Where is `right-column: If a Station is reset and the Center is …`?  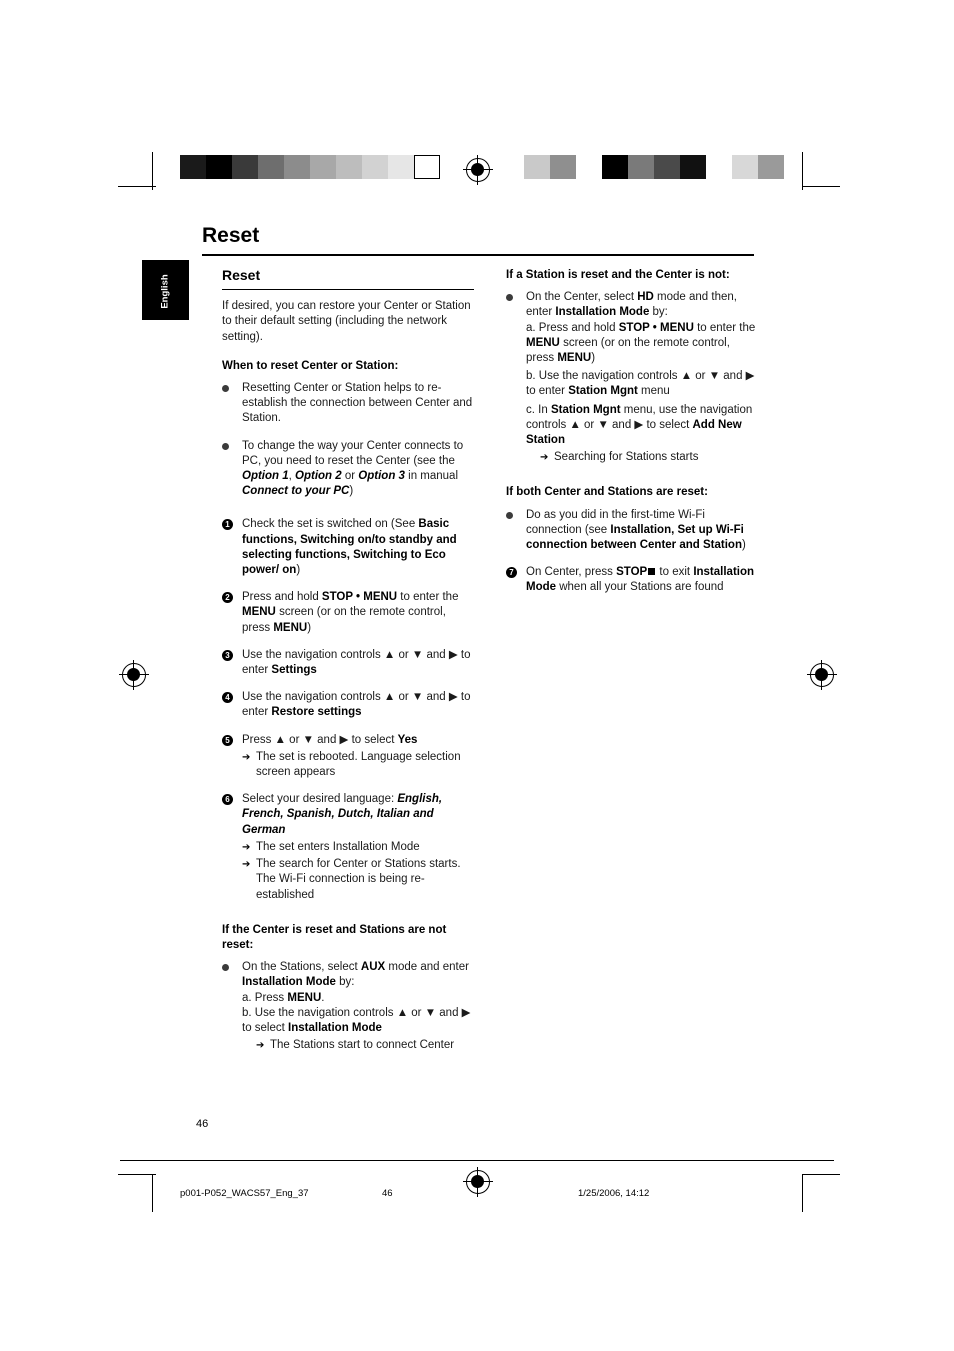
right-column: If a Station is reset and the Center is … is located at coordinates (632, 438).